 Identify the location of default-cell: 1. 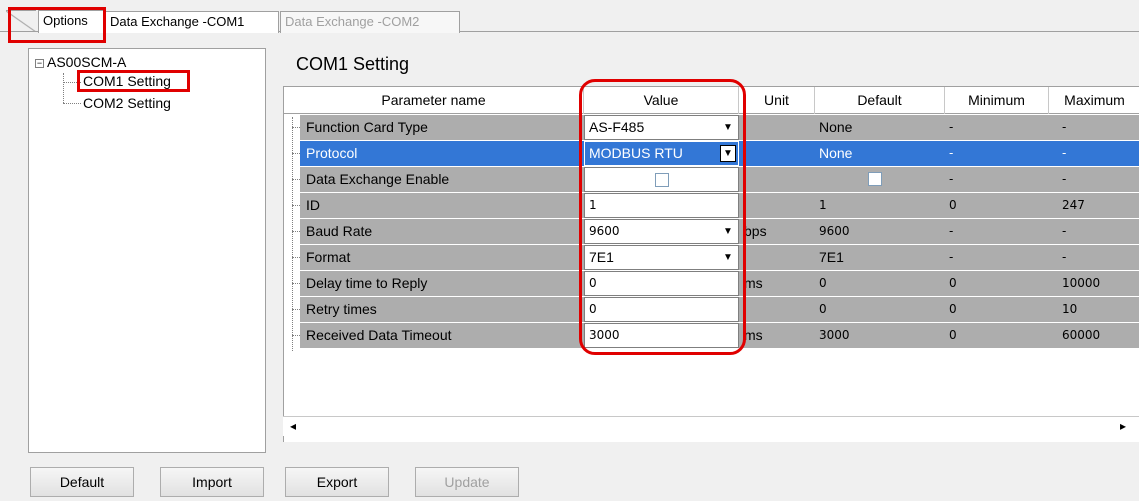
(823, 205).